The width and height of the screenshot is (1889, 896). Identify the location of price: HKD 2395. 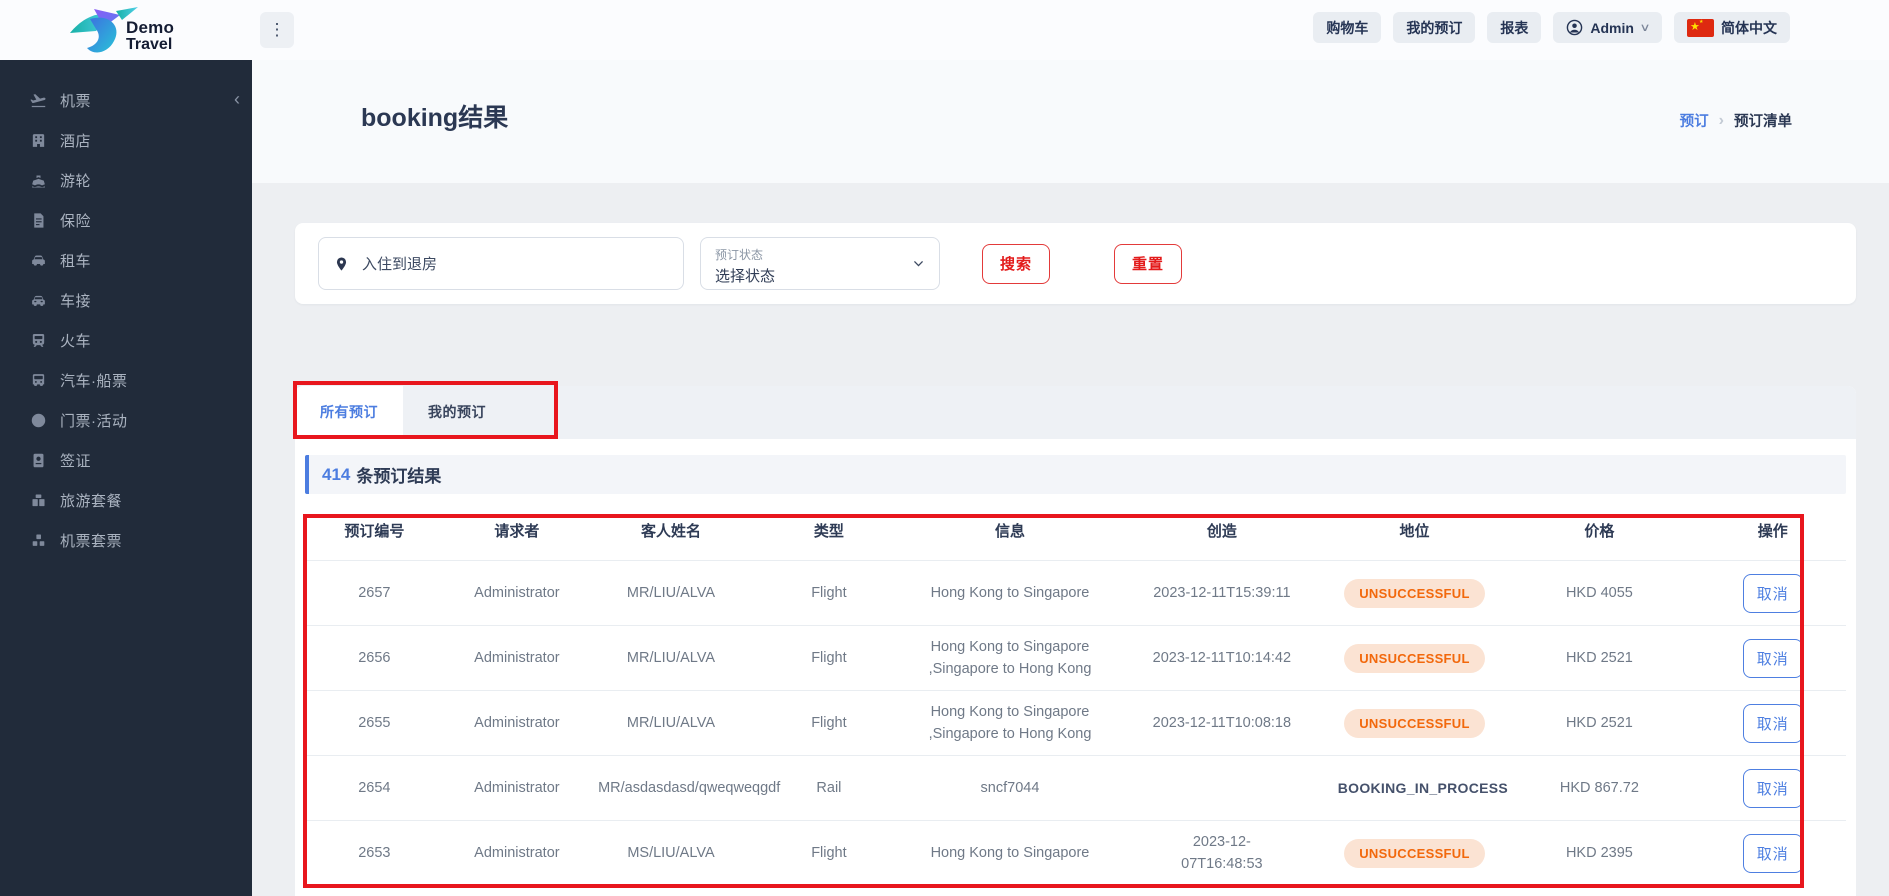
(1599, 853).